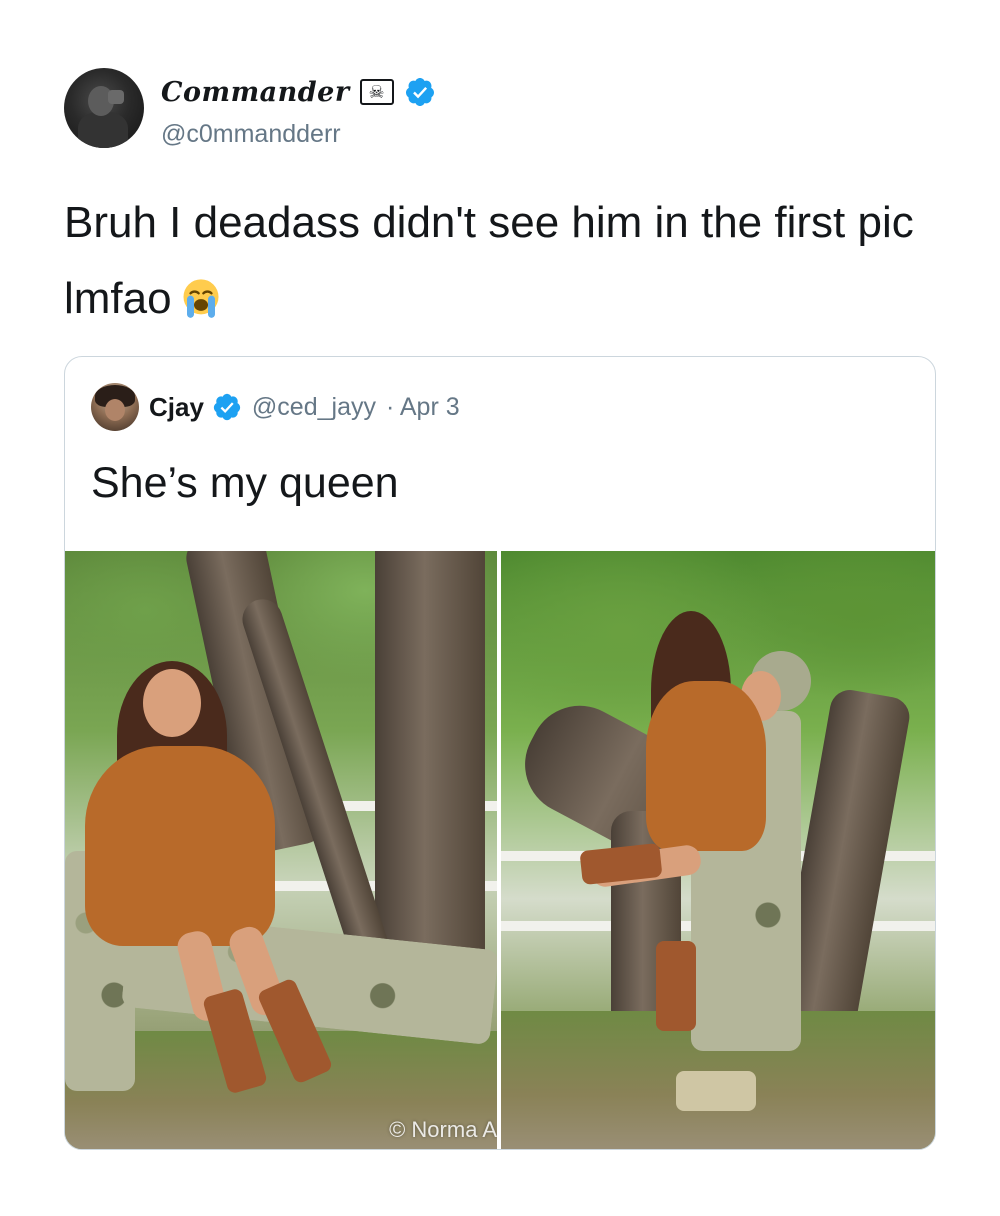  Describe the element at coordinates (176, 407) in the screenshot. I see `quoted-author-display-name: Cjay` at that location.